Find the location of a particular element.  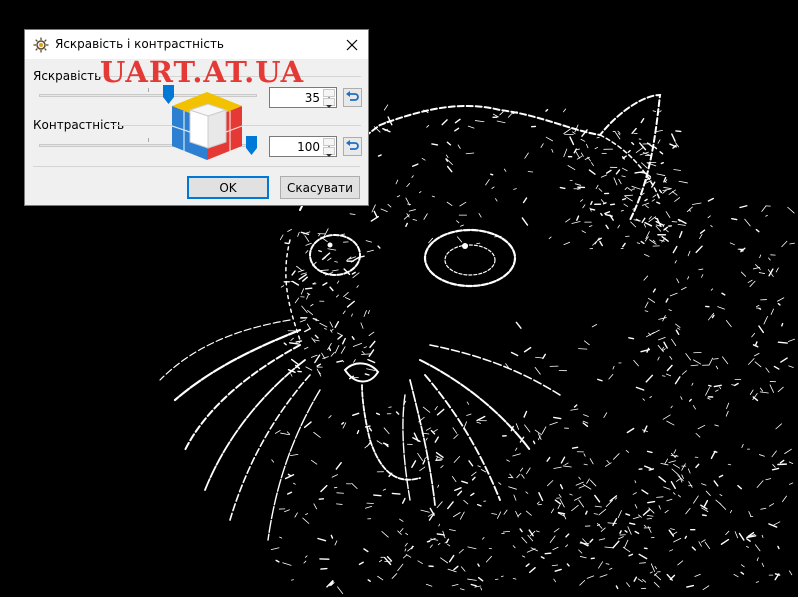

brightness-spin-down-button is located at coordinates (329, 103).